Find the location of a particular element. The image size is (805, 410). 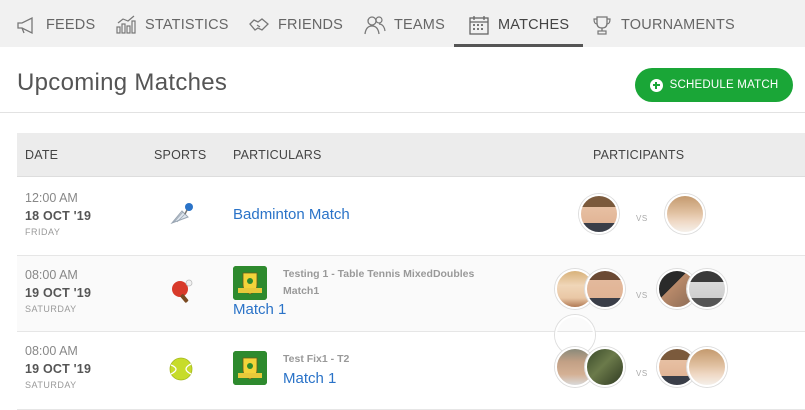

bar-chart-icon is located at coordinates (126, 24).